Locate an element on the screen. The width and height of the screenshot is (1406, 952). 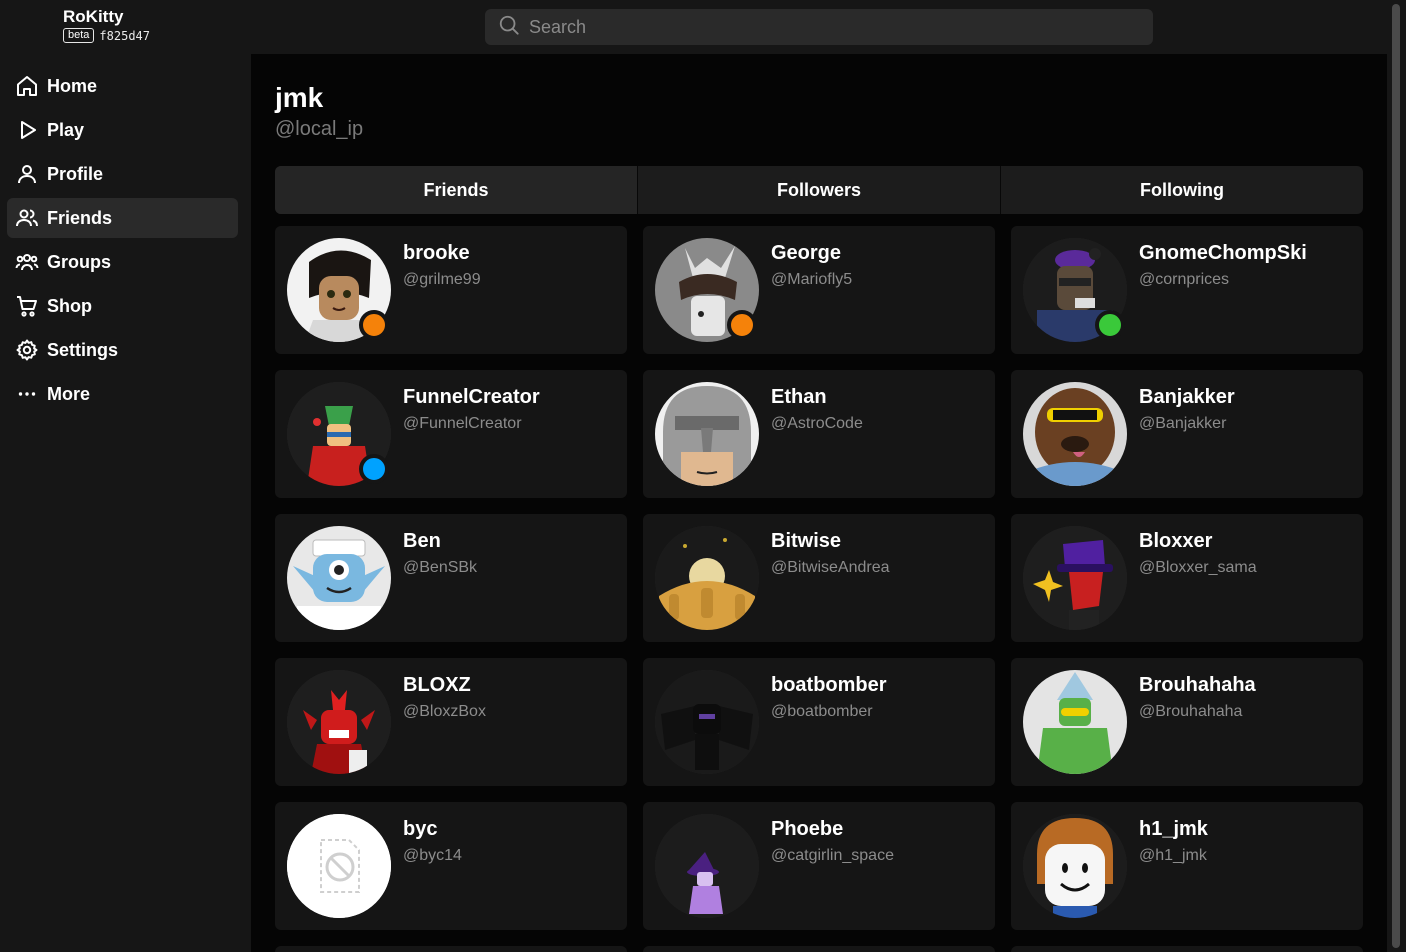
friend-username: @BloxzBox is located at coordinates (444, 711).